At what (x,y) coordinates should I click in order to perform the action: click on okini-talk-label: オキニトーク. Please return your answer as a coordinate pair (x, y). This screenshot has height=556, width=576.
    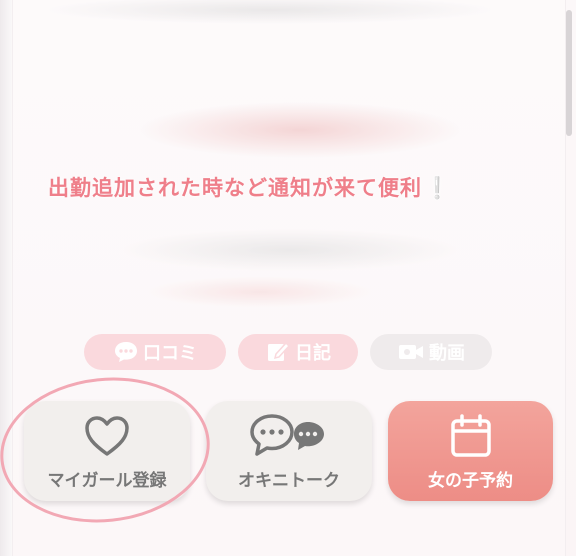
    Looking at the image, I should click on (289, 480).